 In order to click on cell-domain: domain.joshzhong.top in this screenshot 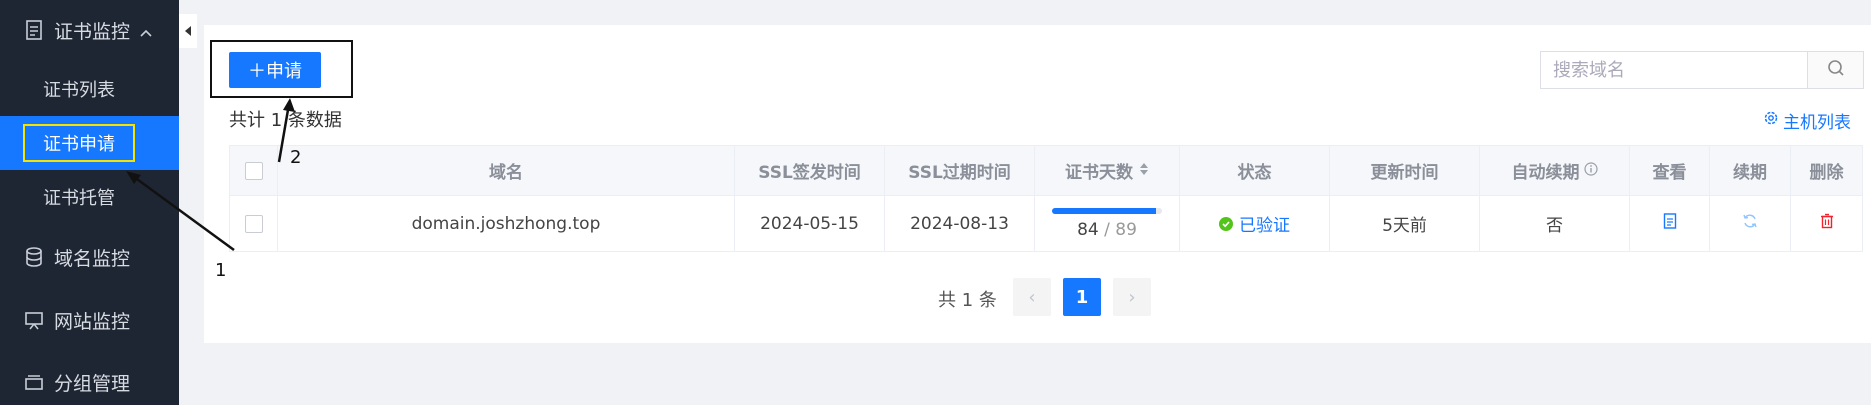, I will do `click(506, 223)`.